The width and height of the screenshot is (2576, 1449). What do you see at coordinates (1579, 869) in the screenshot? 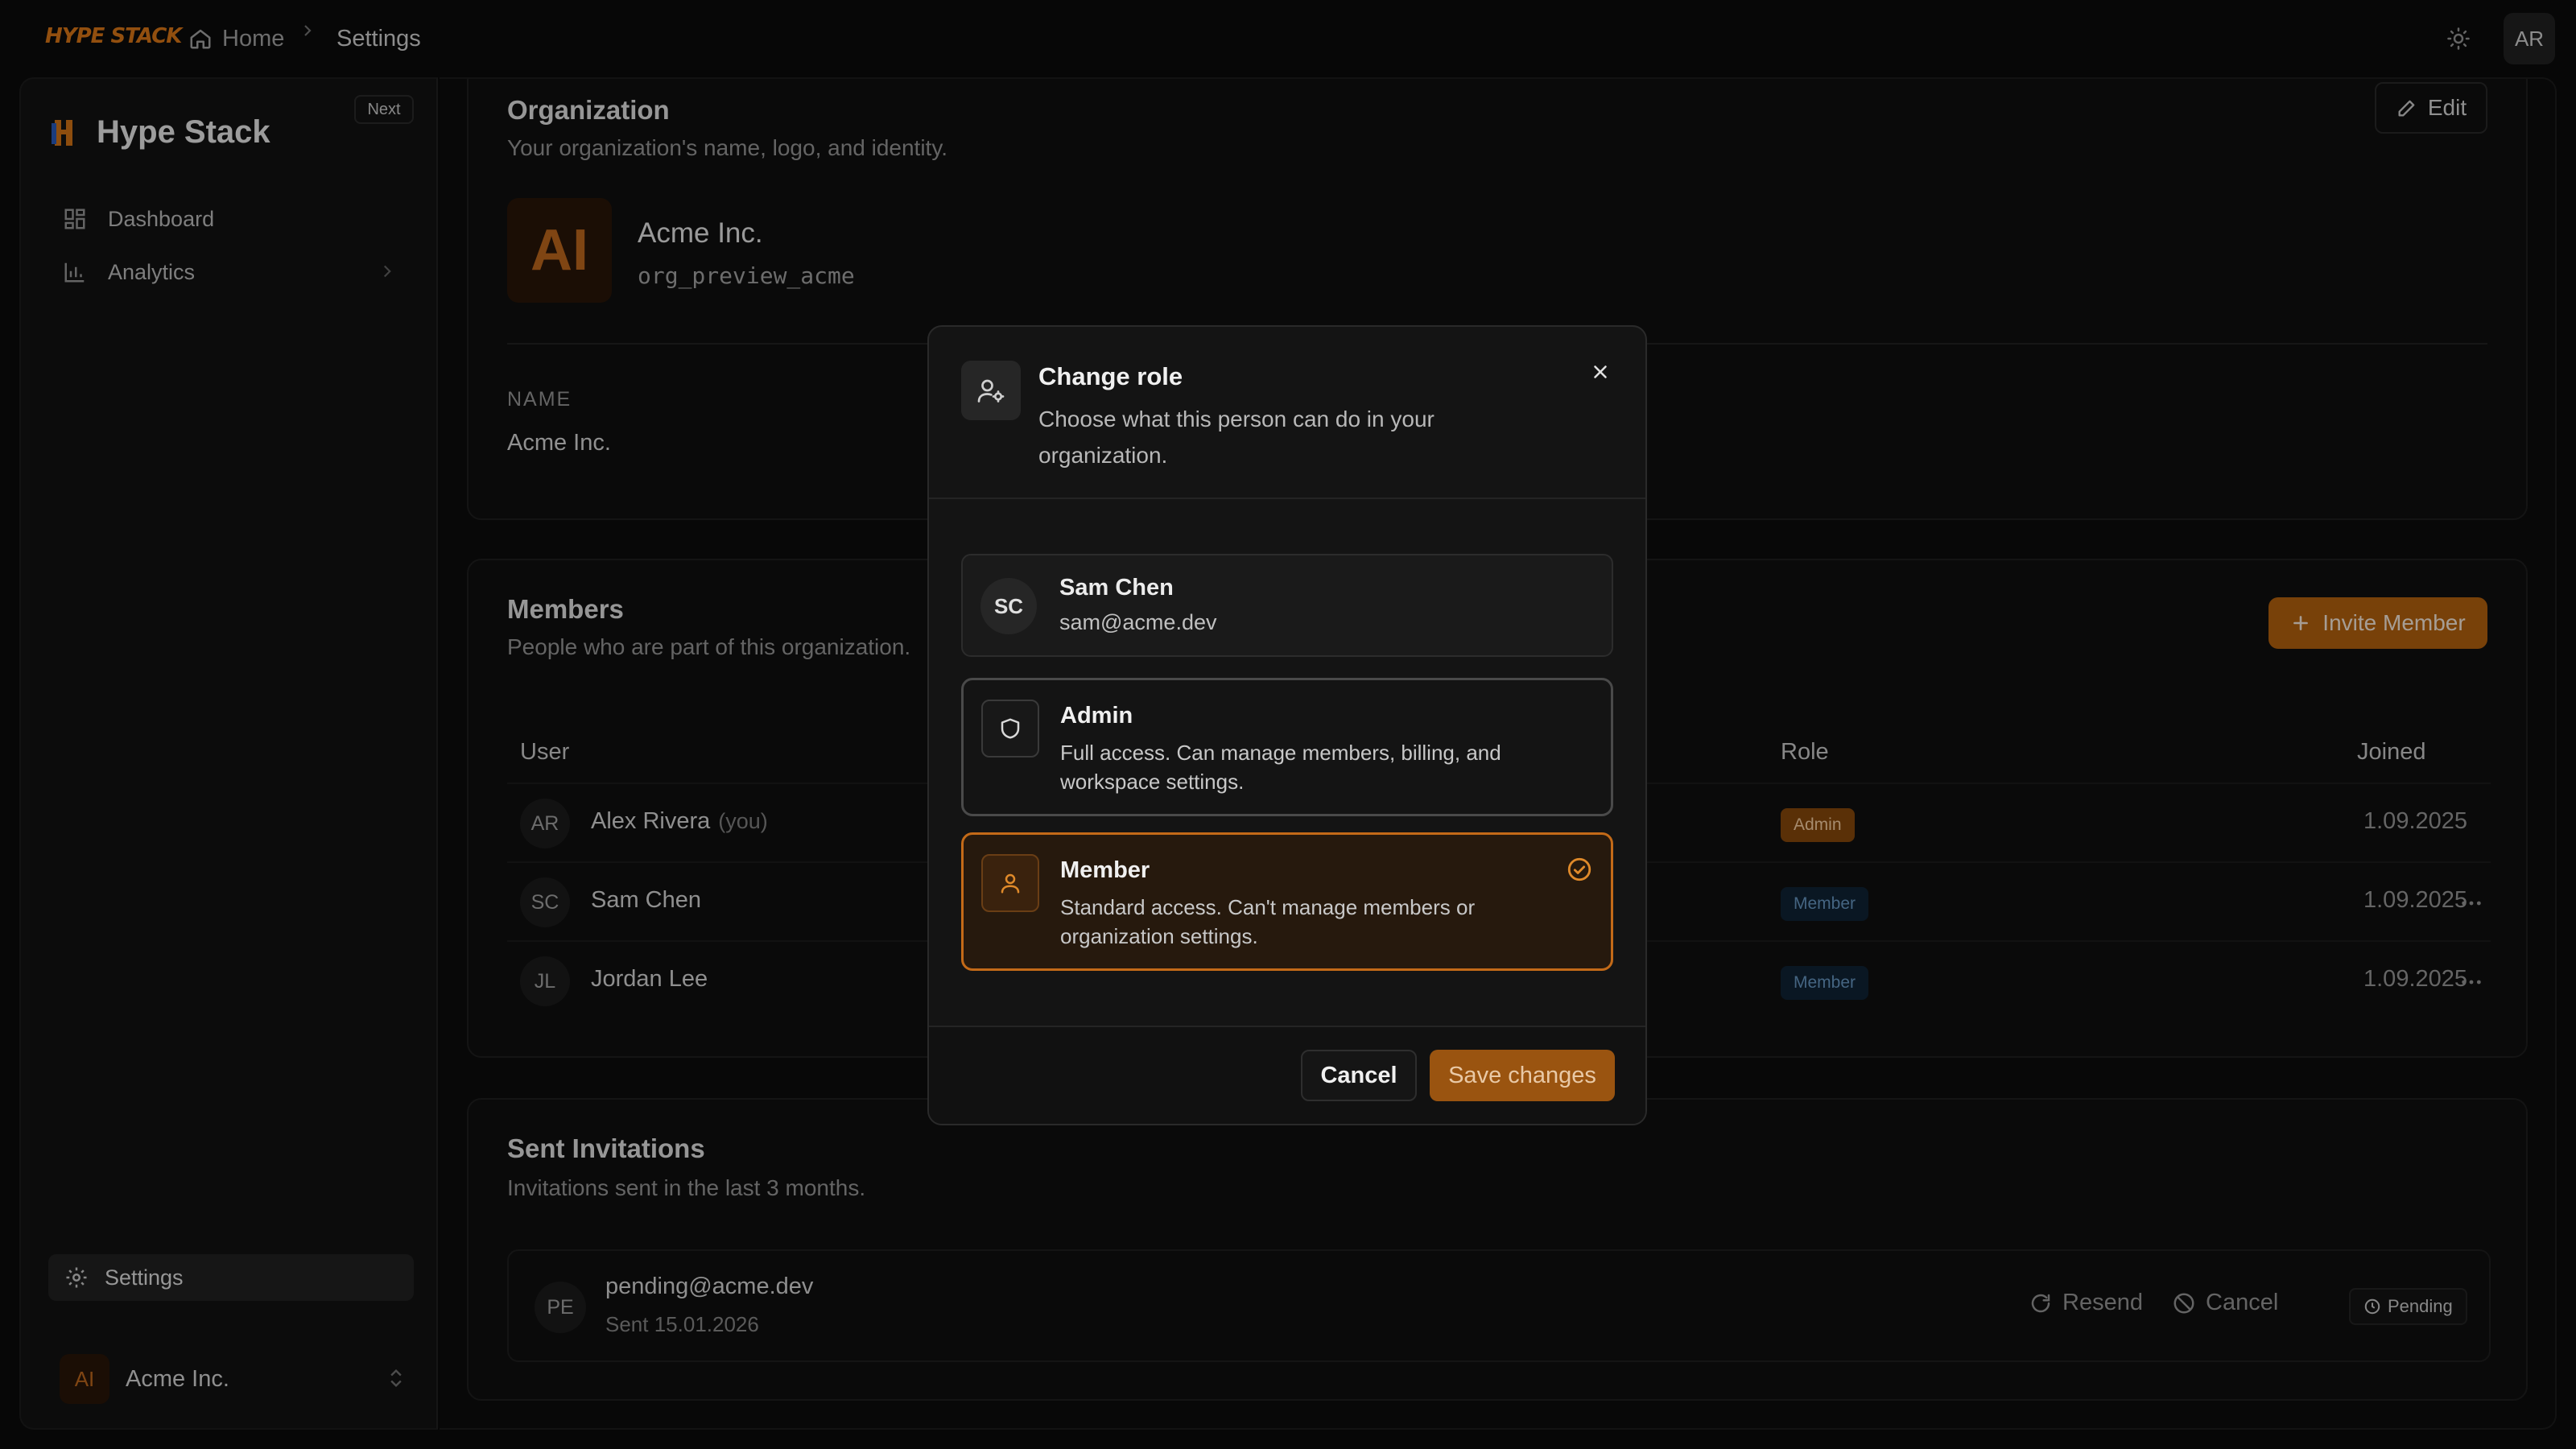
I see `check-circle-icon` at bounding box center [1579, 869].